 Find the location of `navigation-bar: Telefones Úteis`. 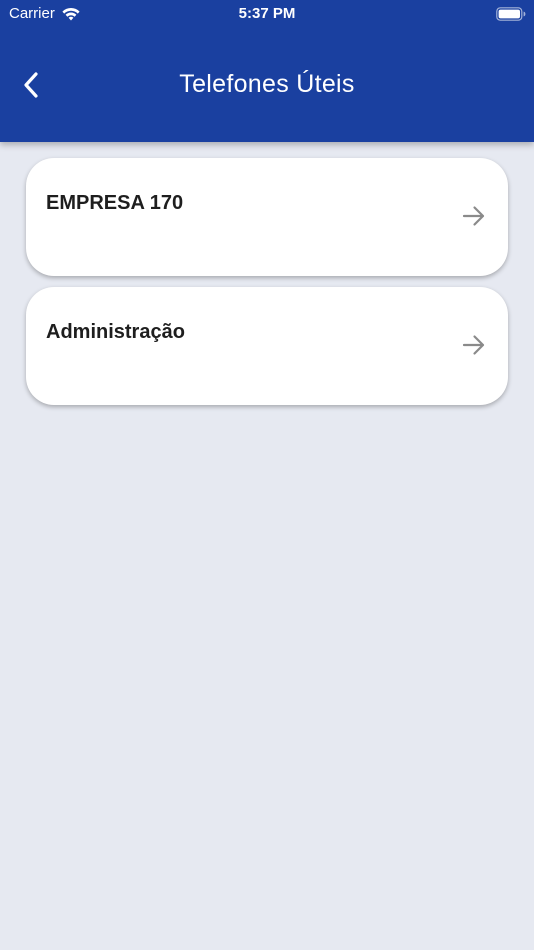

navigation-bar: Telefones Úteis is located at coordinates (267, 85).